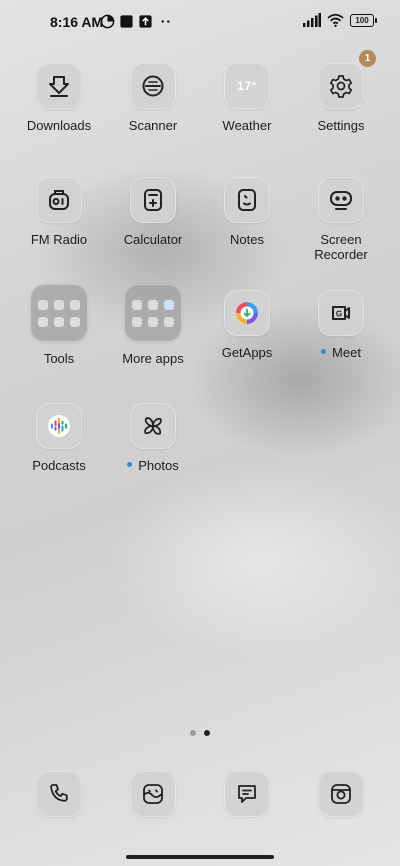 Image resolution: width=400 pixels, height=866 pixels. I want to click on getapps-icon, so click(247, 313).